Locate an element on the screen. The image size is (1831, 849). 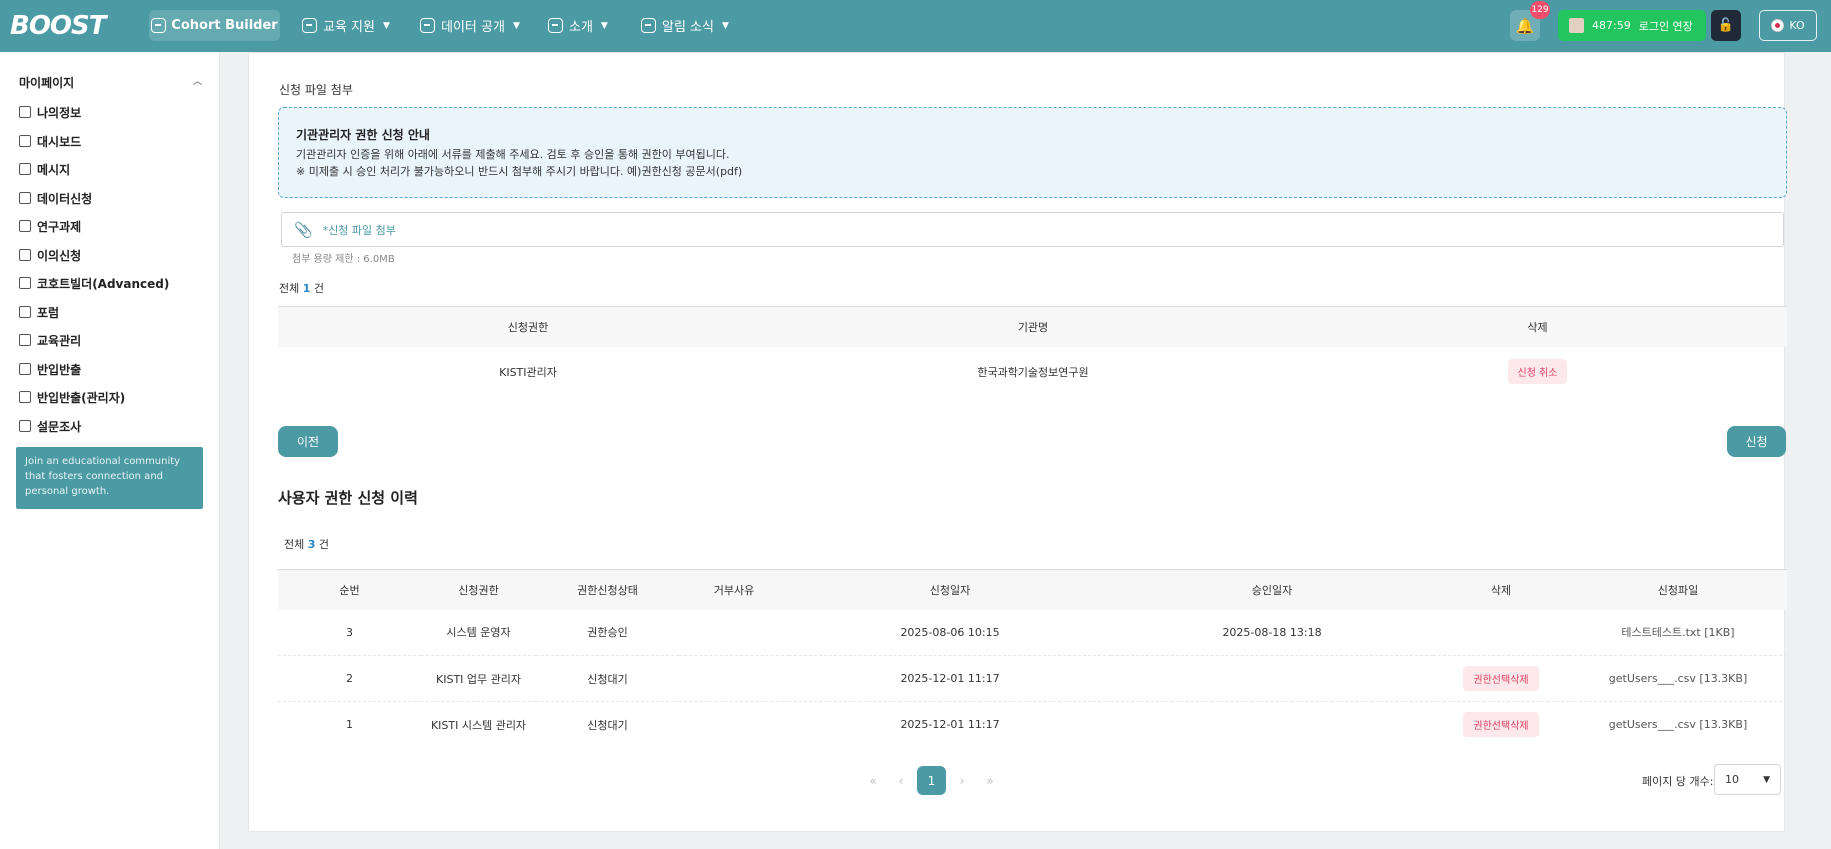
sidebar-title: 마이페이지 is located at coordinates (47, 83).